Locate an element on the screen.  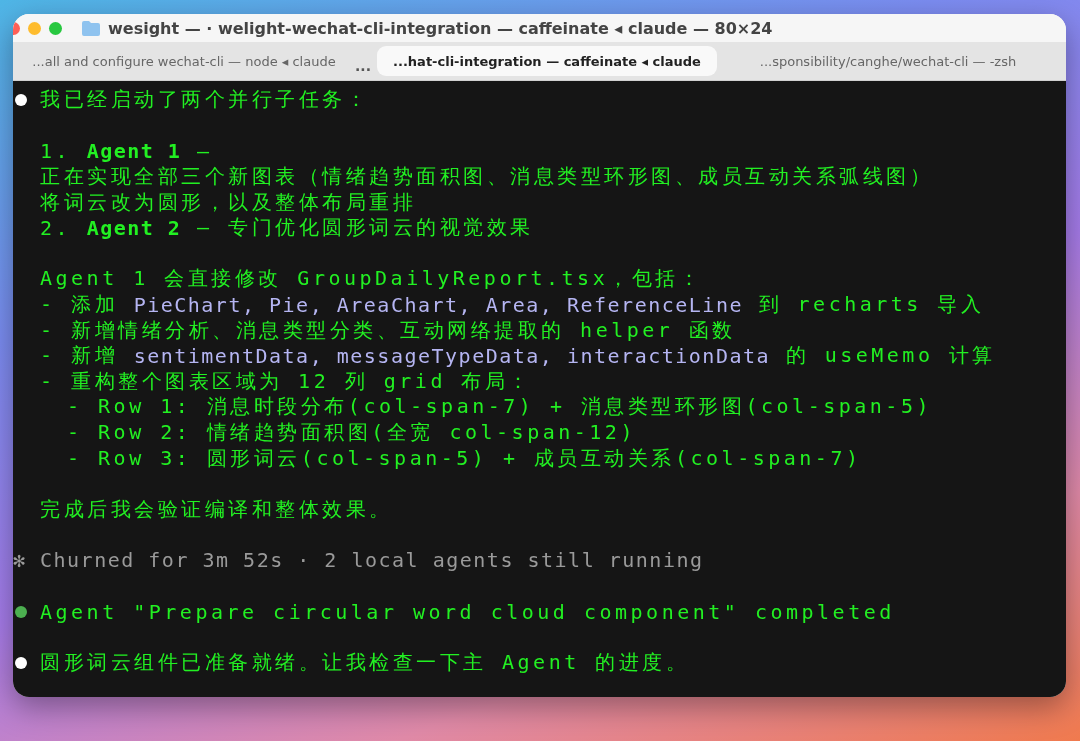
terminal-text: 我已经启动了两个并行子任务： is located at coordinates (204, 100).